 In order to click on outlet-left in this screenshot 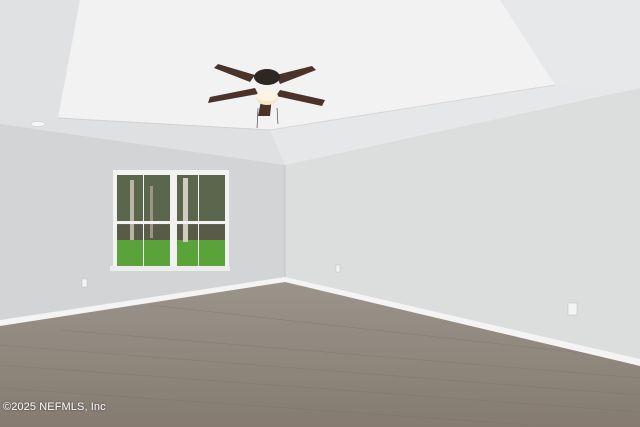, I will do `click(84, 283)`.